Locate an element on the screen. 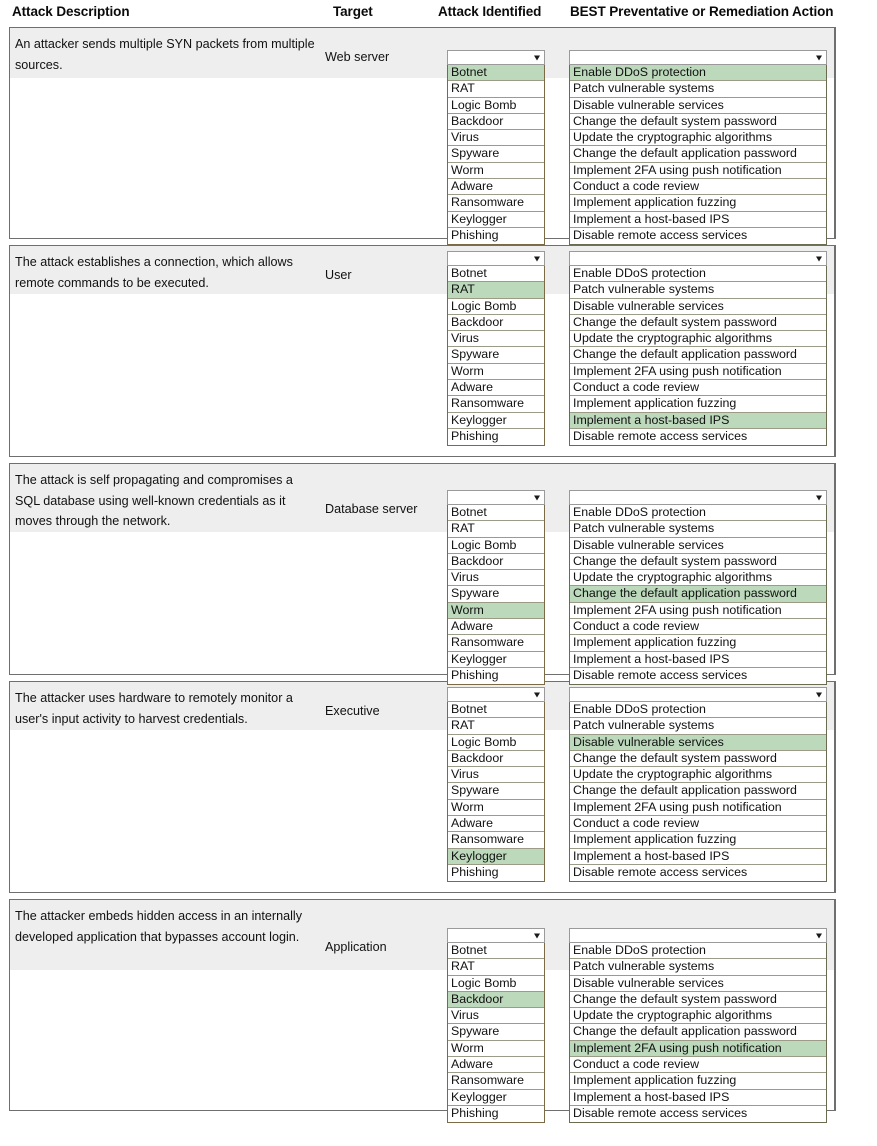 This screenshot has width=877, height=1146. list-item: Virus is located at coordinates (496, 1016).